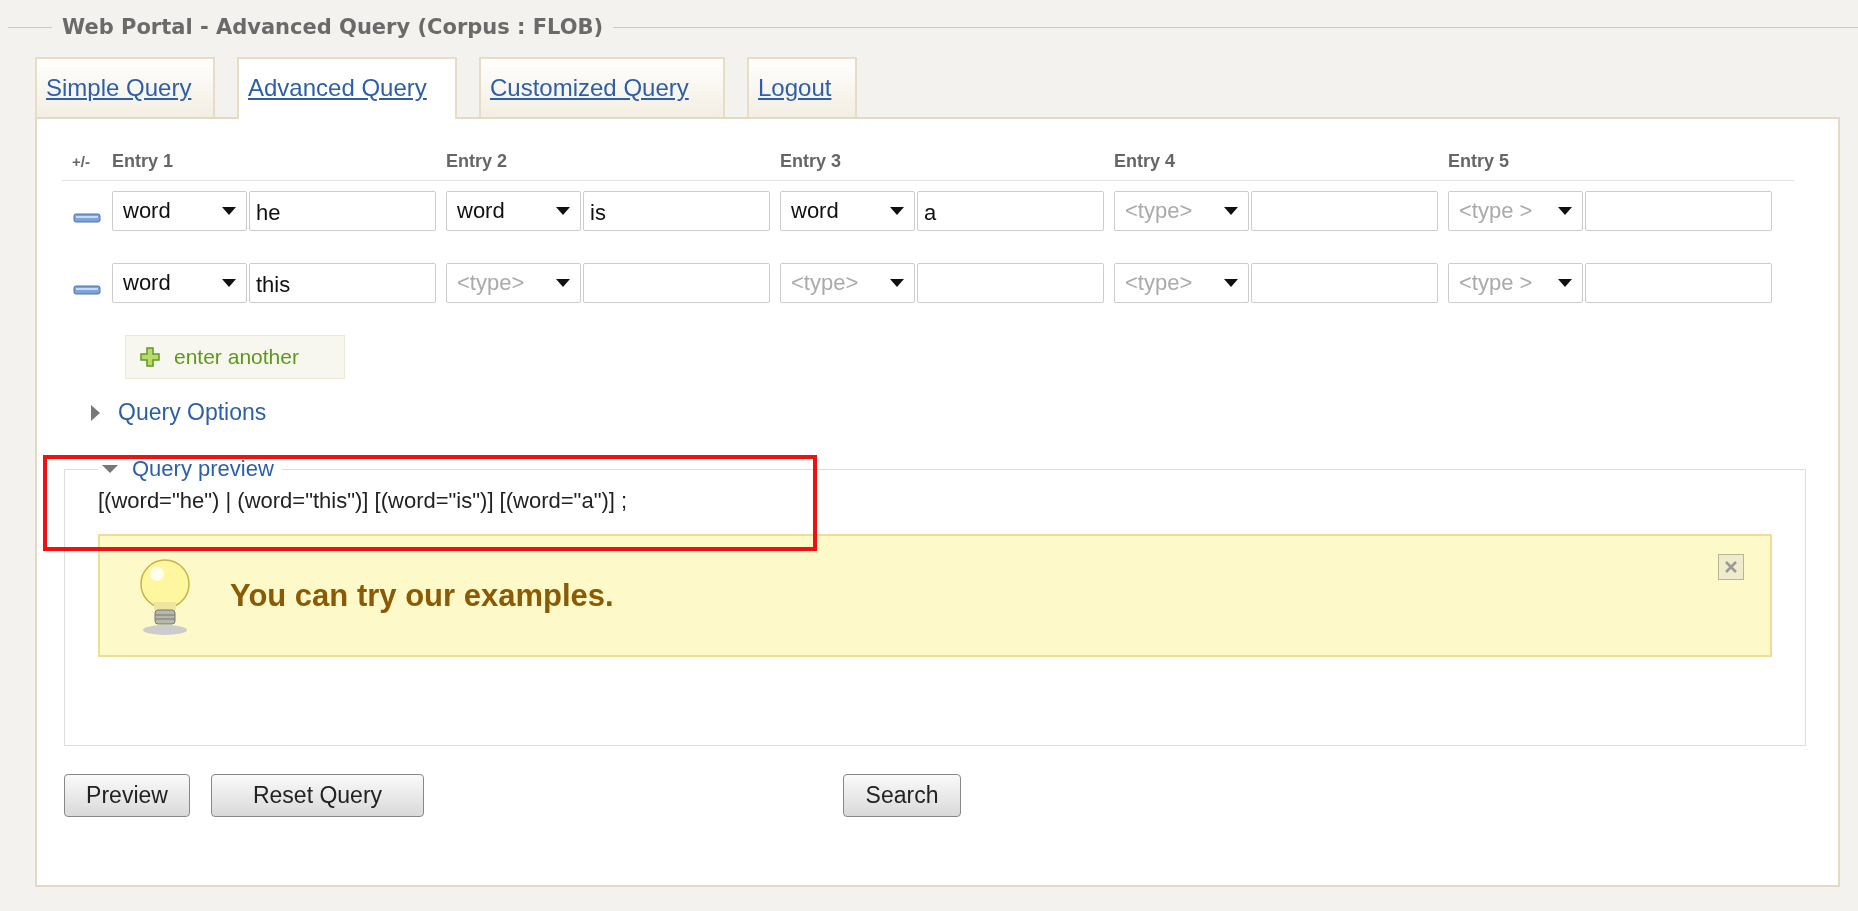 The height and width of the screenshot is (911, 1858). I want to click on close-button, so click(1731, 567).